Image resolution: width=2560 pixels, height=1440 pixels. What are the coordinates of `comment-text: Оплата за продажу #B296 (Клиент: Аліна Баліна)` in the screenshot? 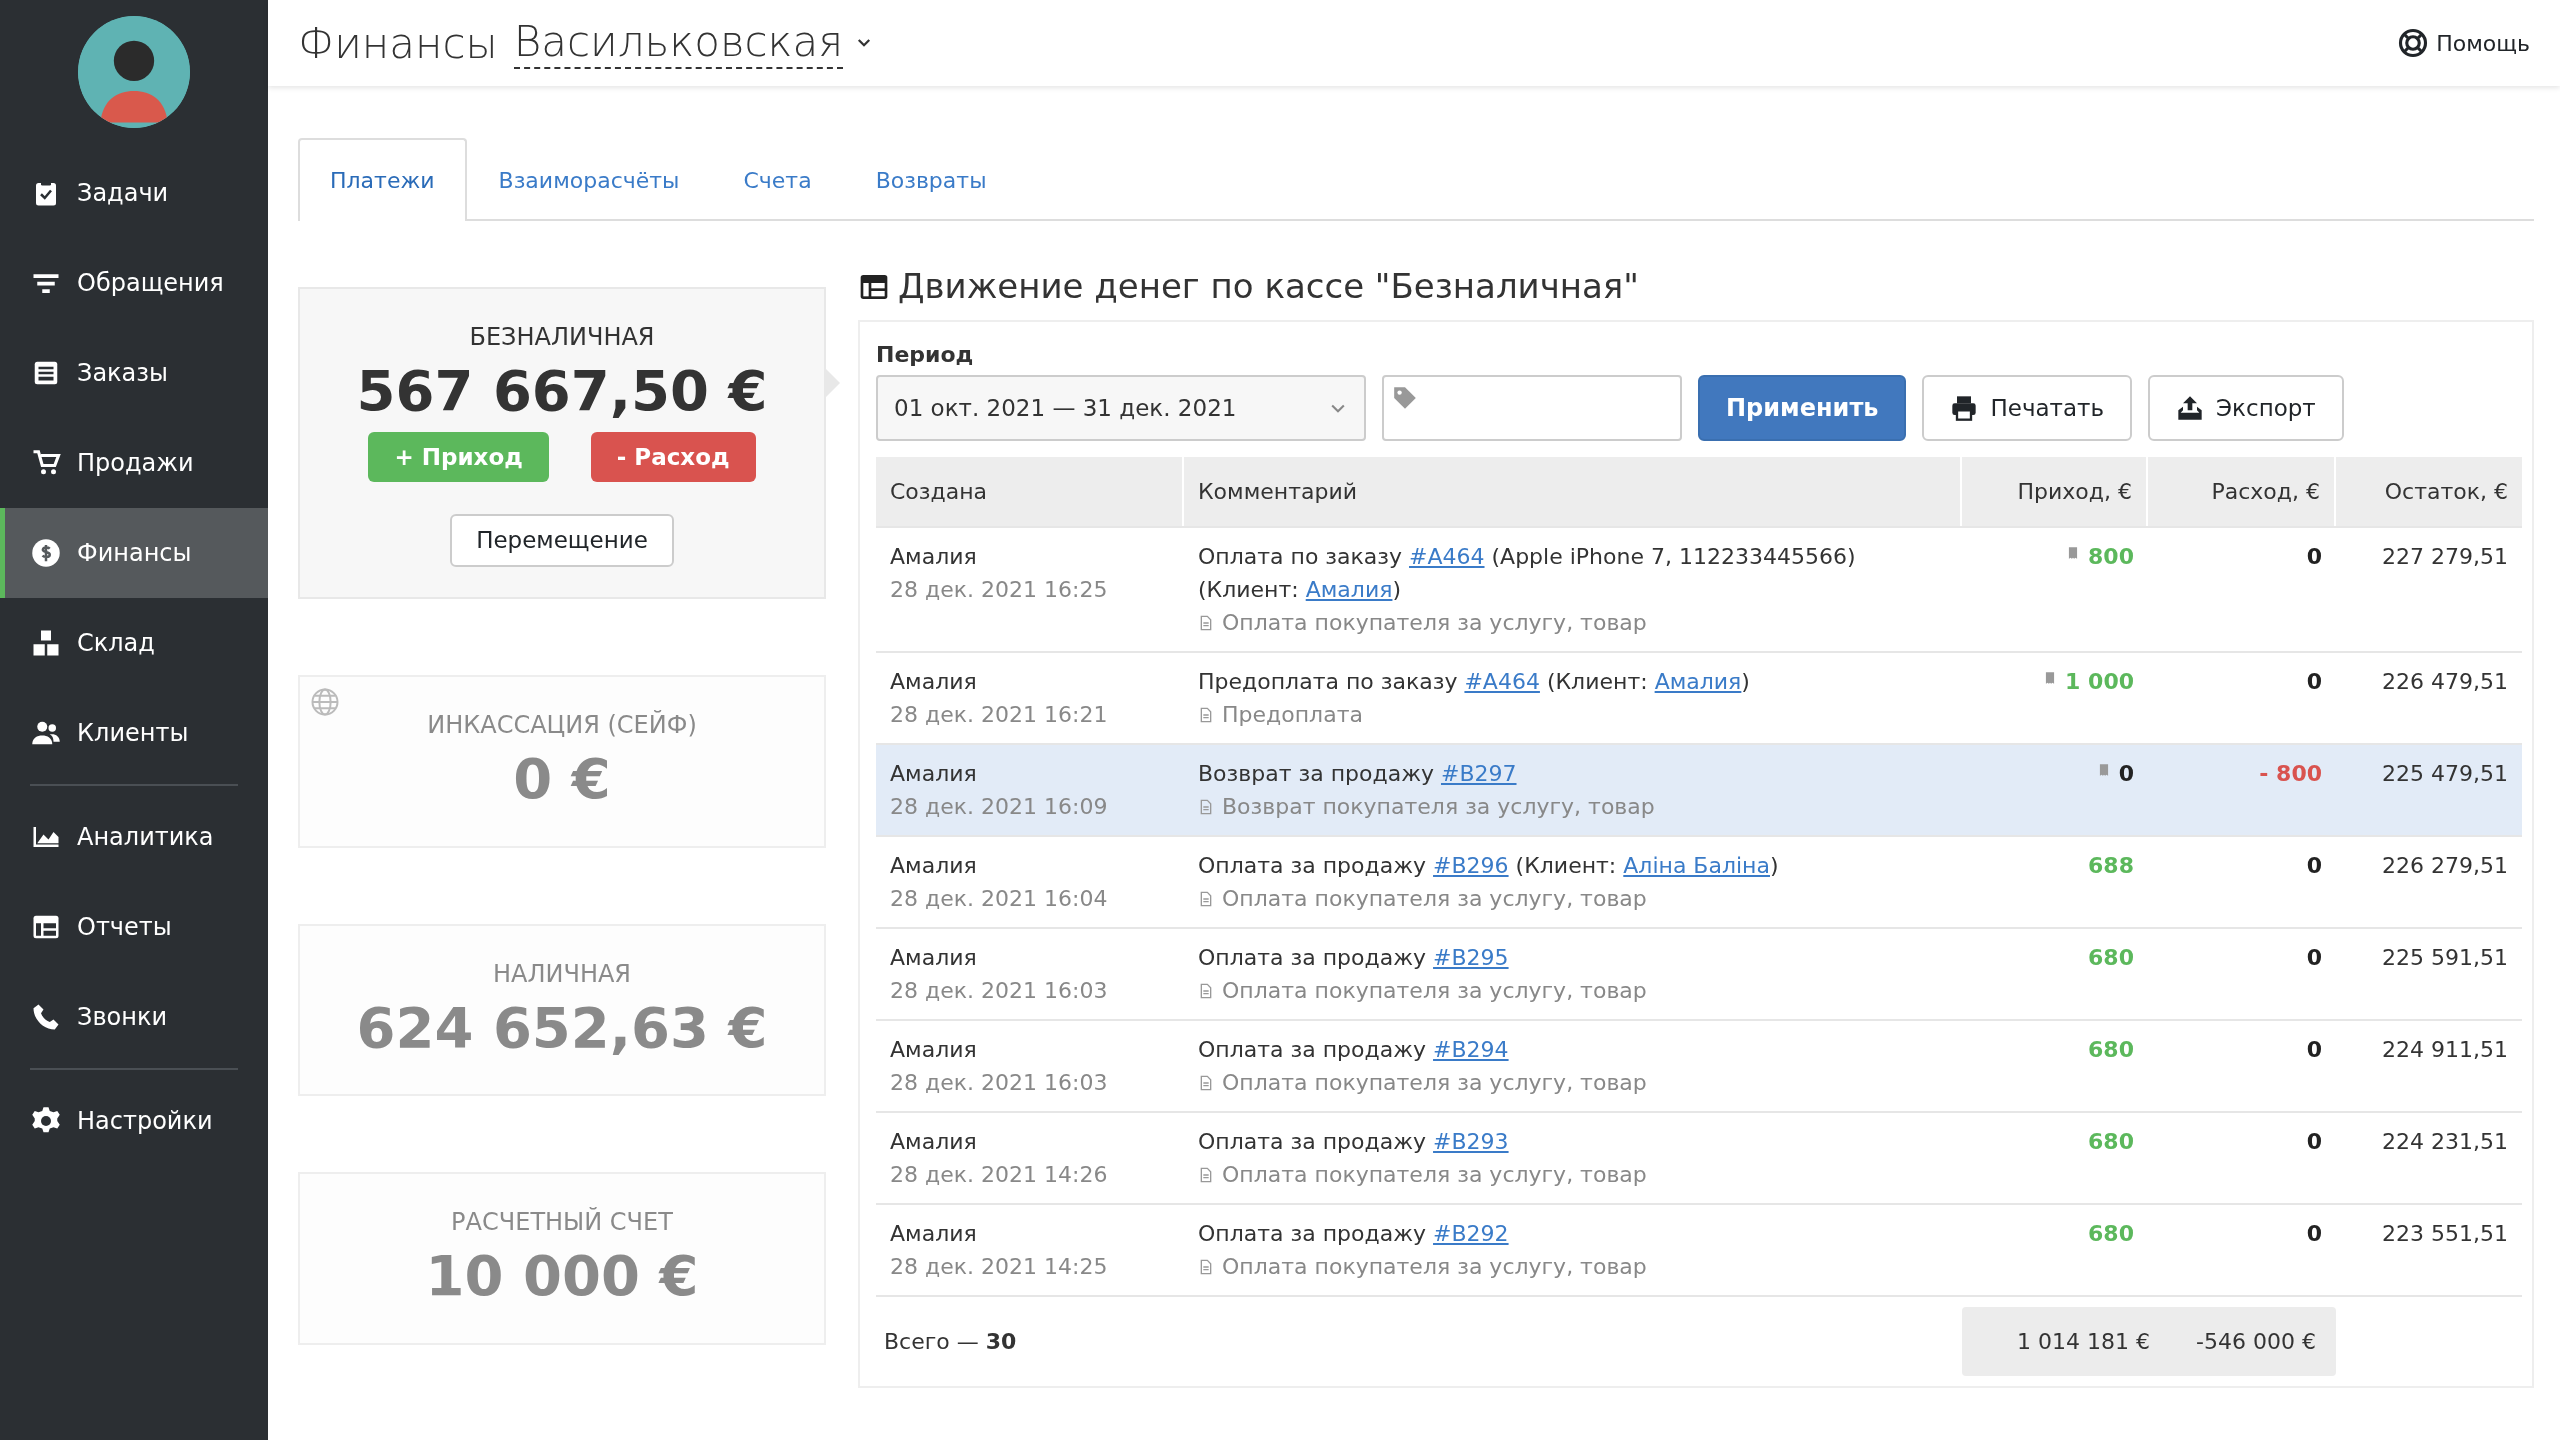 It's located at (1489, 866).